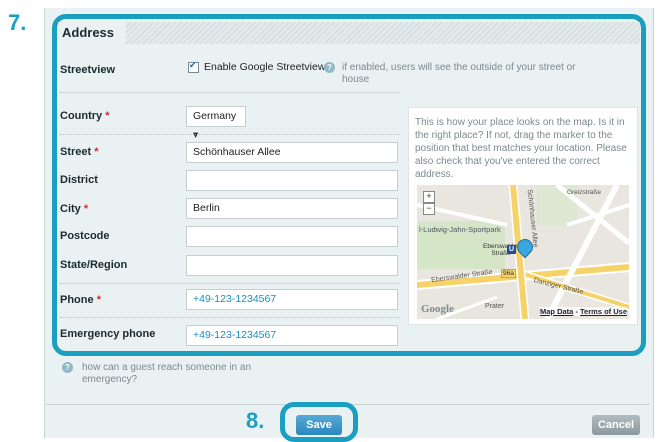 This screenshot has width=662, height=442. I want to click on ubahn-icon: U, so click(511, 249).